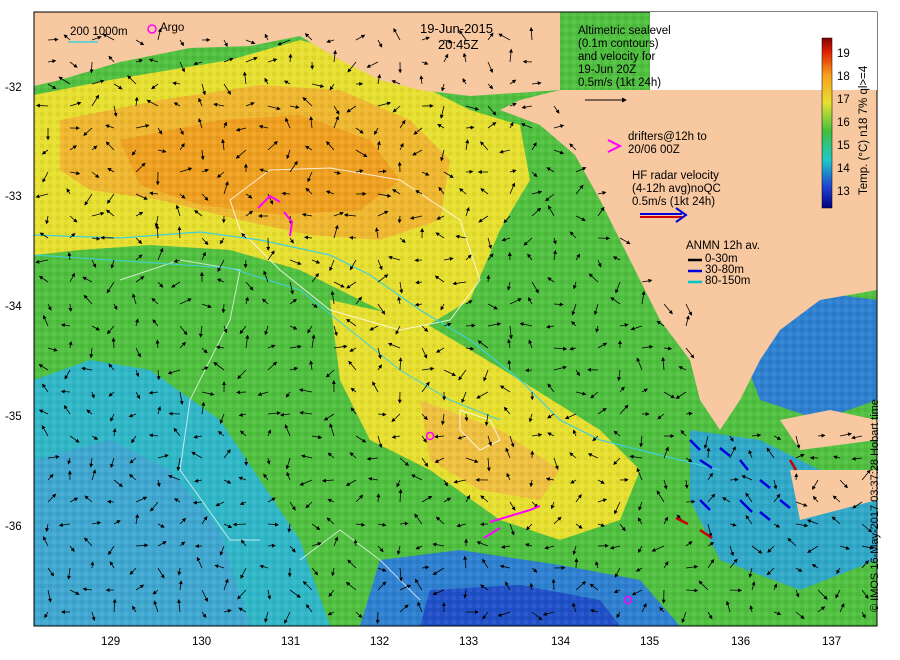  Describe the element at coordinates (561, 642) in the screenshot. I see `x-tick: 134` at that location.